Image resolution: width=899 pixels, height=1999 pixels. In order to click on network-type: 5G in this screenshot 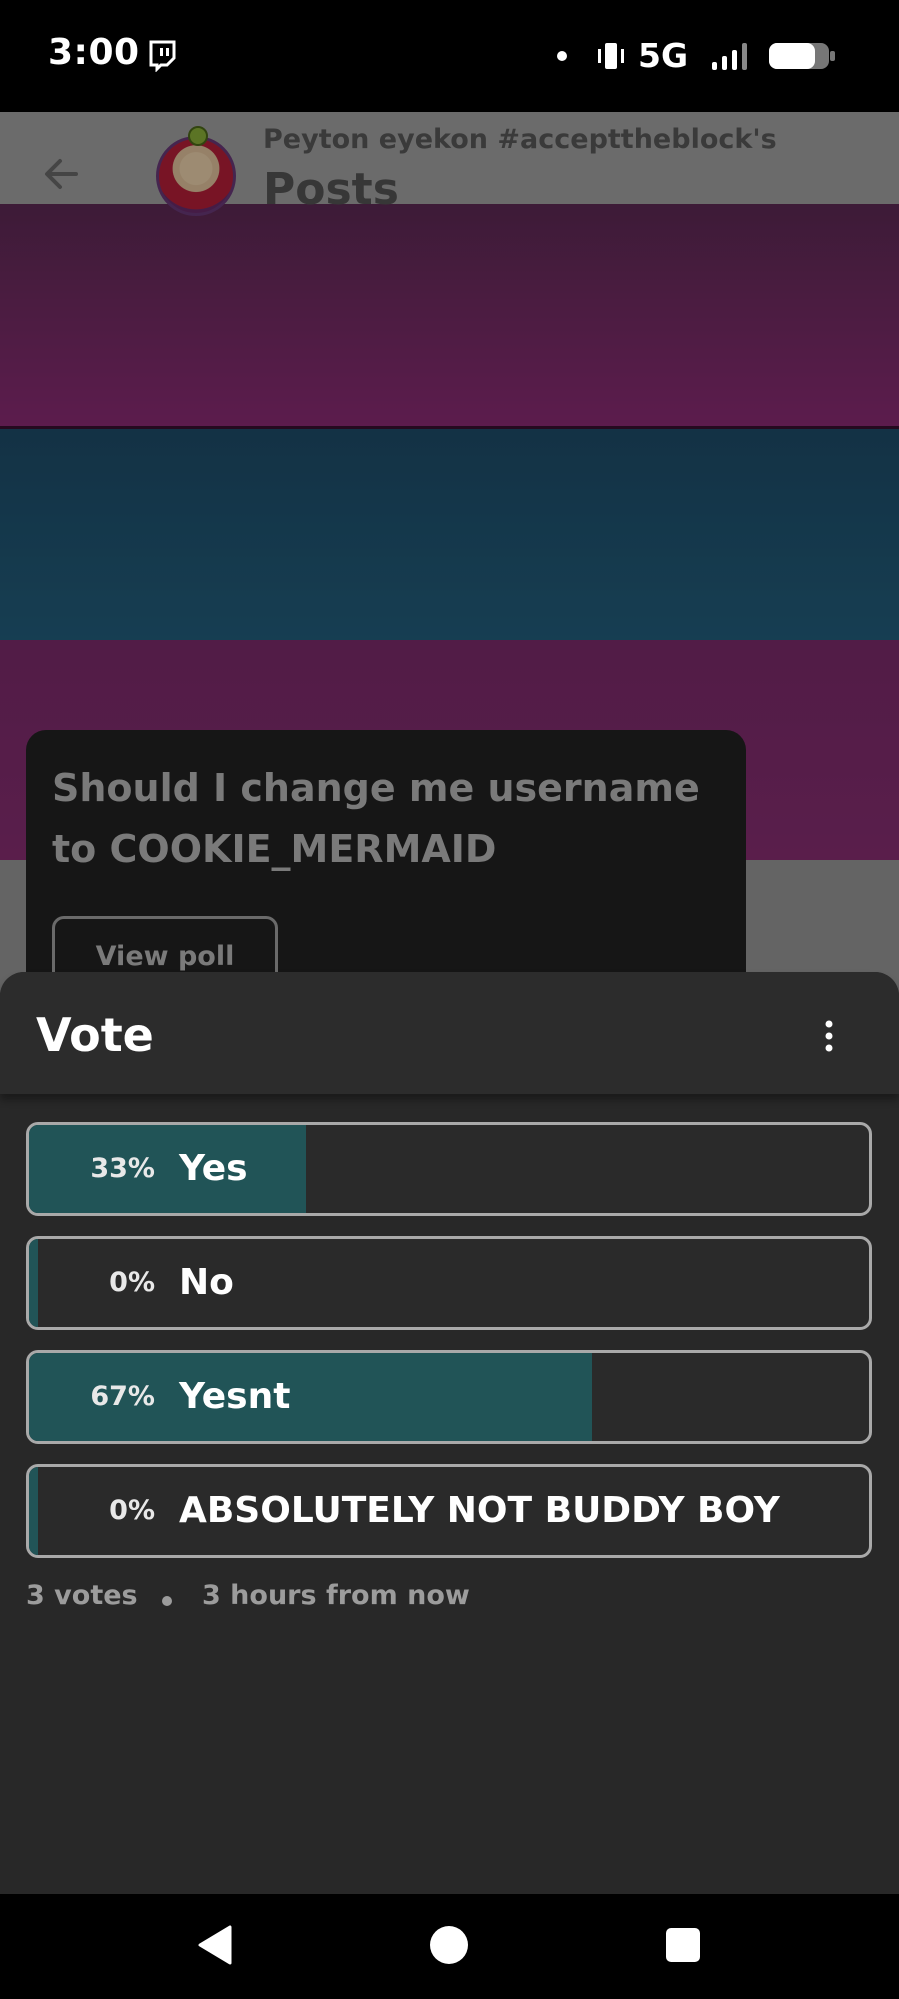, I will do `click(663, 55)`.